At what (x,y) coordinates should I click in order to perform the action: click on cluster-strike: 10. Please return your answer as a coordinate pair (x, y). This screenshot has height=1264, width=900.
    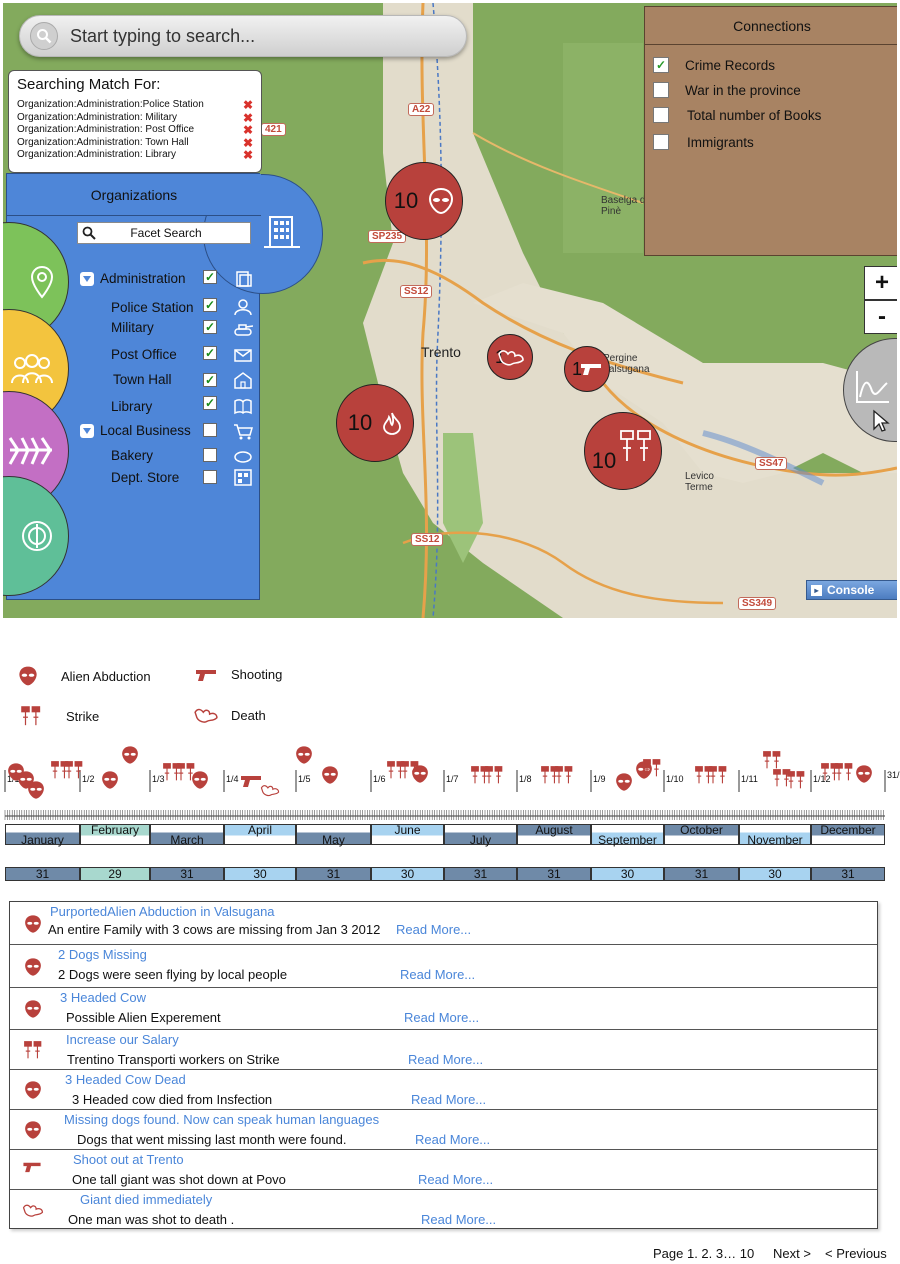
    Looking at the image, I should click on (623, 451).